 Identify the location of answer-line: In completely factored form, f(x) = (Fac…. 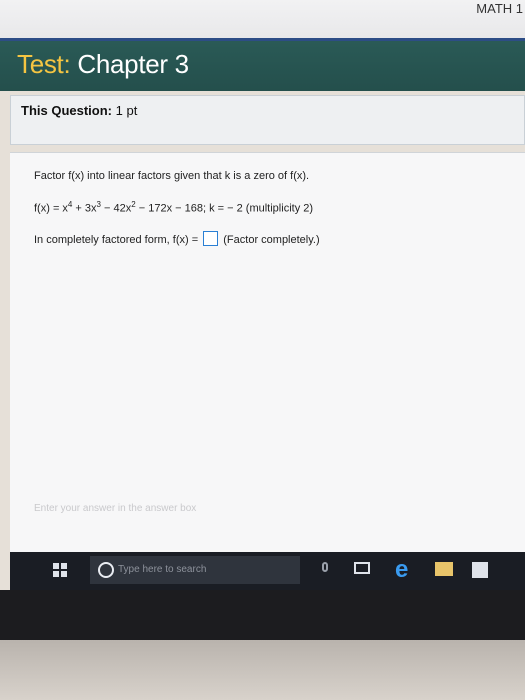
(177, 238).